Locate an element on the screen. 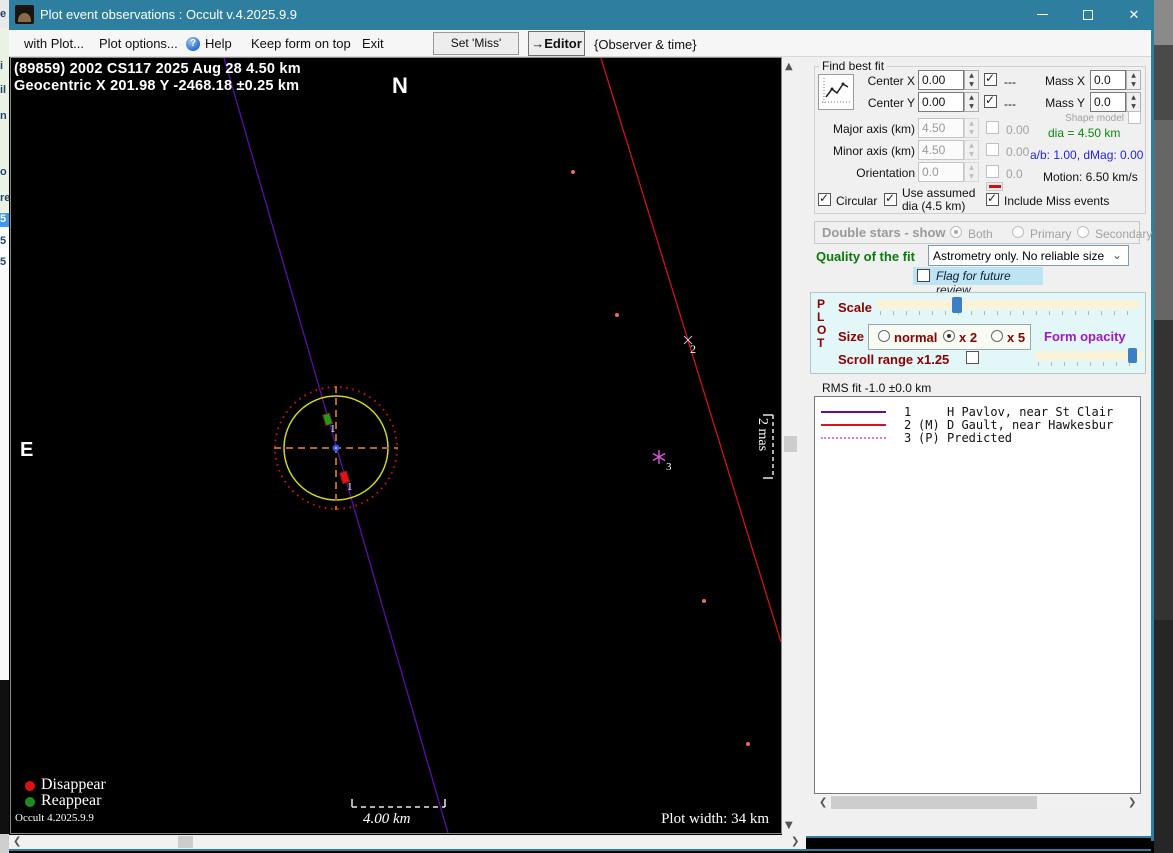  size-normal-label: normal is located at coordinates (916, 337).